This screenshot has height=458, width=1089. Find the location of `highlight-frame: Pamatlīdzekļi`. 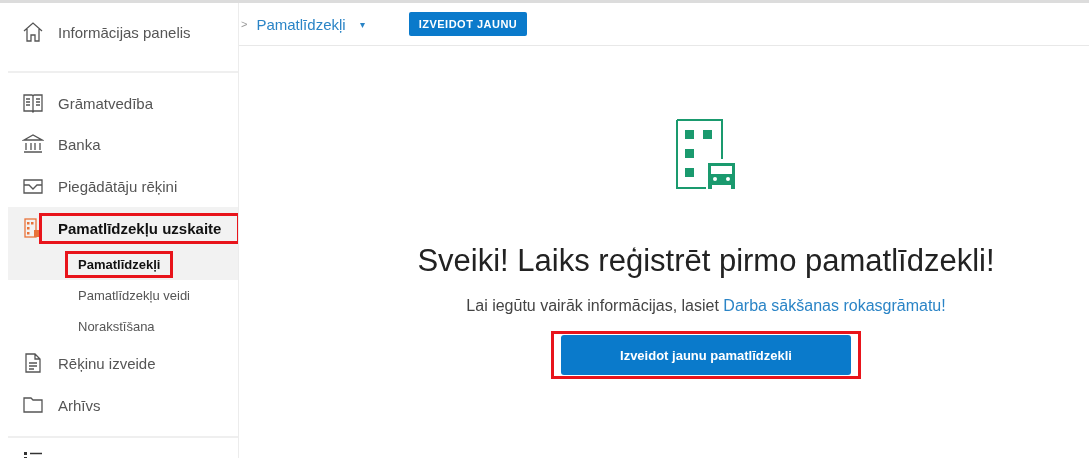

highlight-frame: Pamatlīdzekļi is located at coordinates (119, 264).